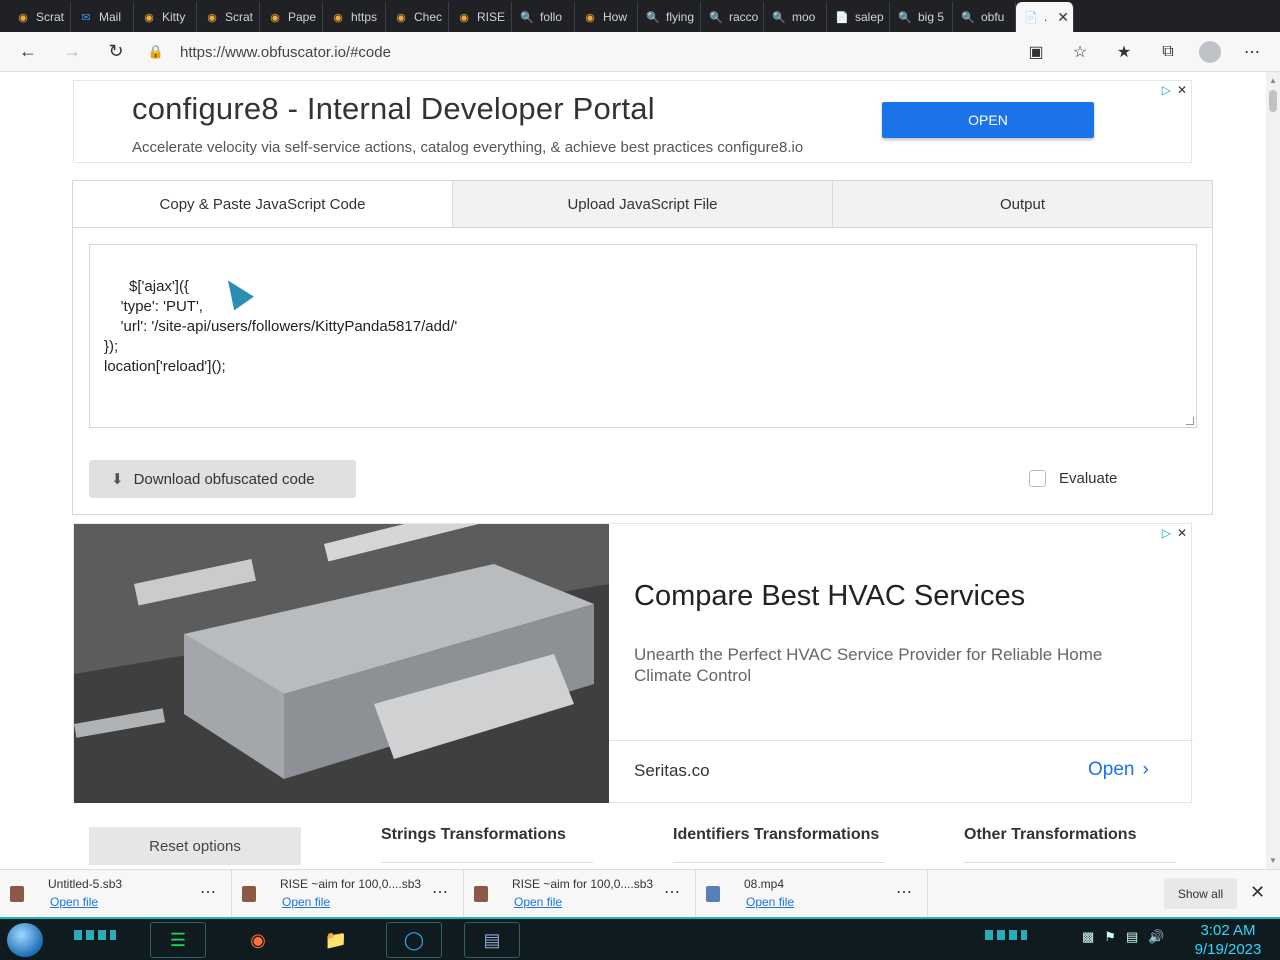 The height and width of the screenshot is (960, 1280). What do you see at coordinates (72, 52) in the screenshot?
I see `forward-button: →` at bounding box center [72, 52].